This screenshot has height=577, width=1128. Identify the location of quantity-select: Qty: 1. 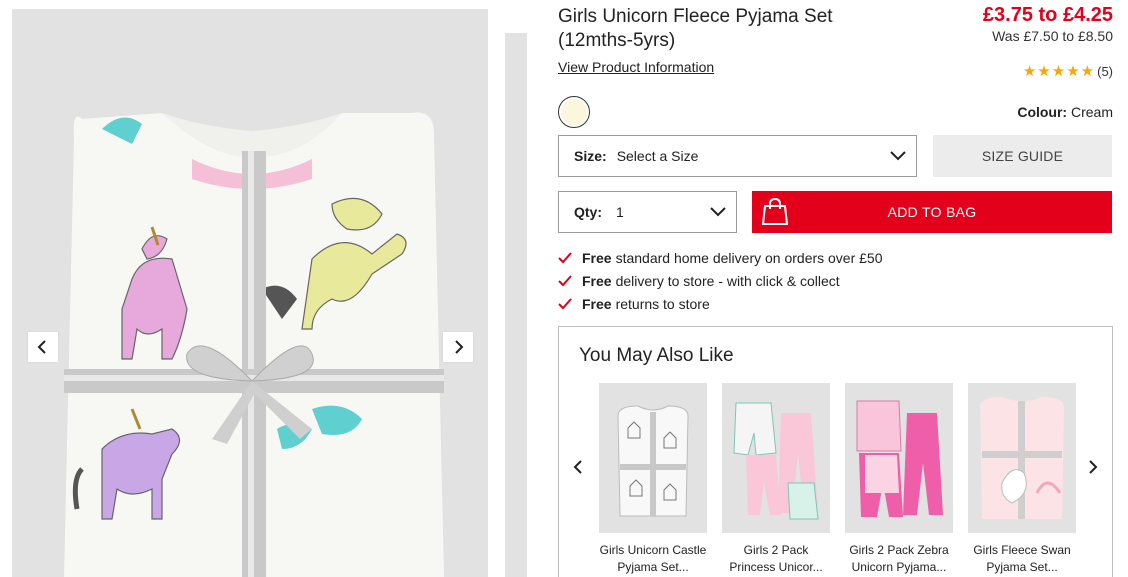
(647, 212).